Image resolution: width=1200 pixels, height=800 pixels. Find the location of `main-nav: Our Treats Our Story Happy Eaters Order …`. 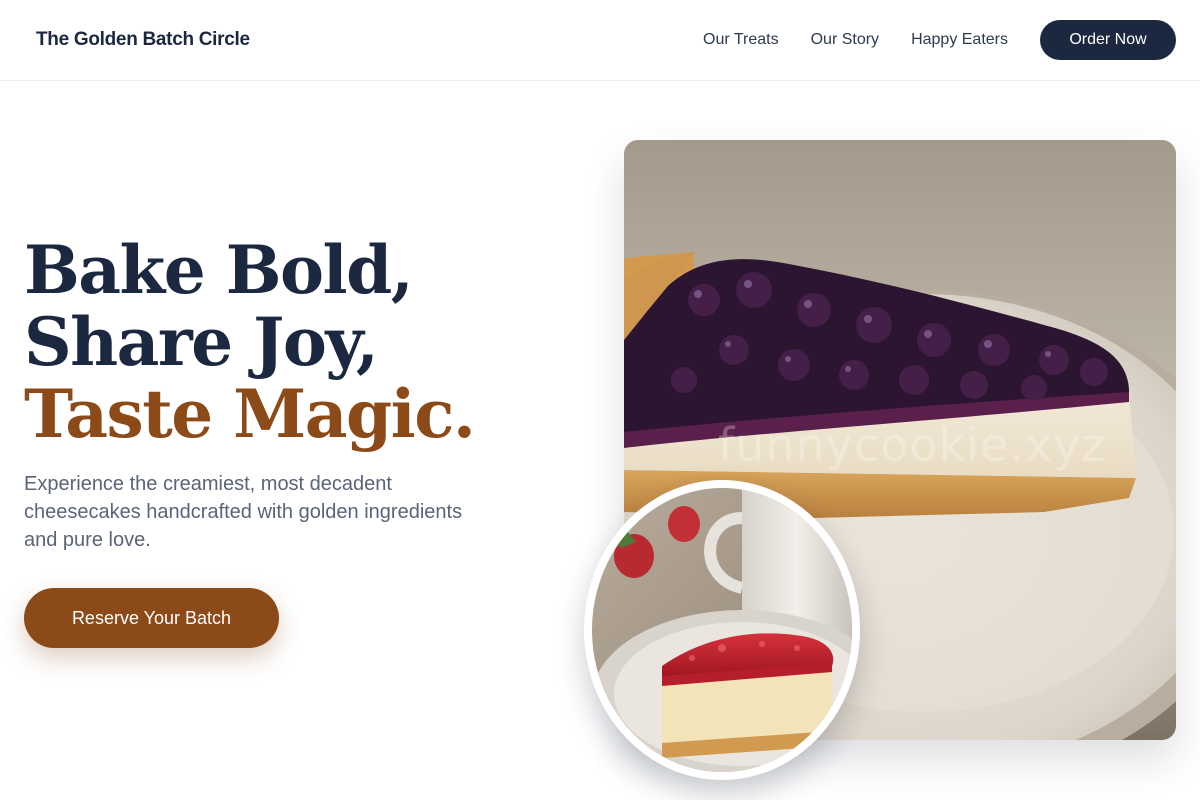

main-nav: Our Treats Our Story Happy Eaters Order … is located at coordinates (939, 40).